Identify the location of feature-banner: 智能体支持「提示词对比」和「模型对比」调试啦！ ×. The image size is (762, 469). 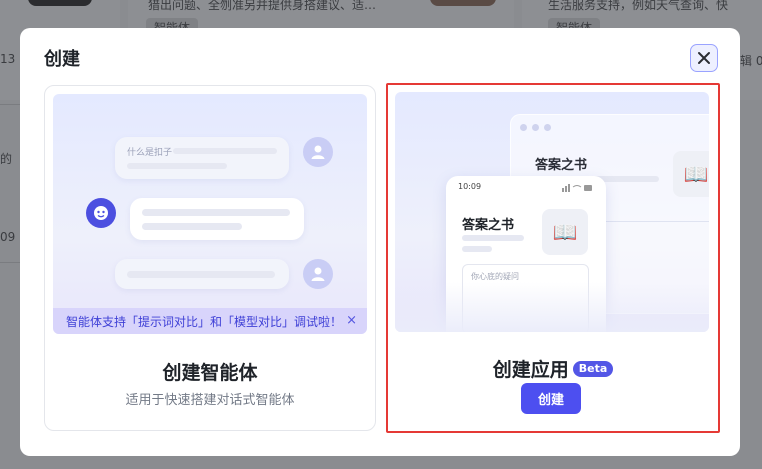
(210, 321).